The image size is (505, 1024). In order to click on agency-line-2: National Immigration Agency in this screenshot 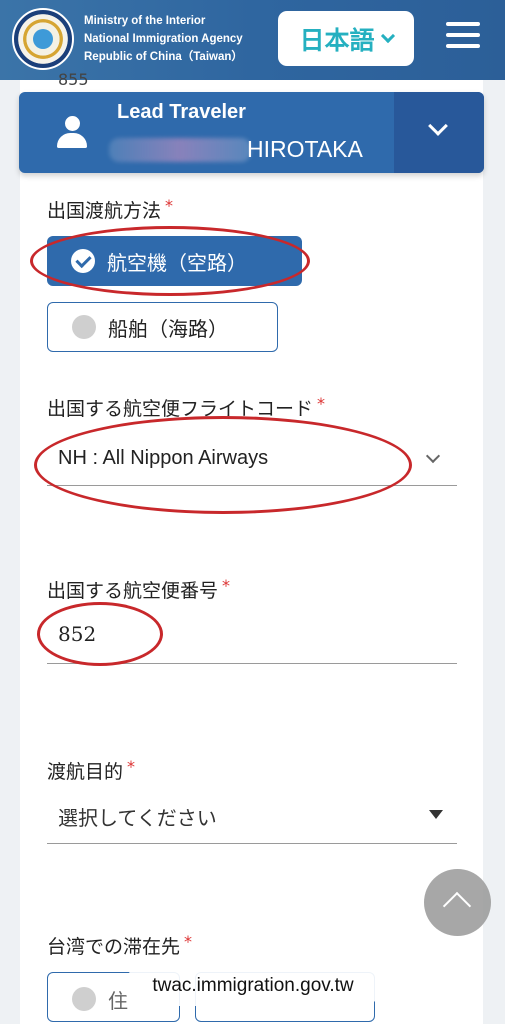, I will do `click(163, 39)`.